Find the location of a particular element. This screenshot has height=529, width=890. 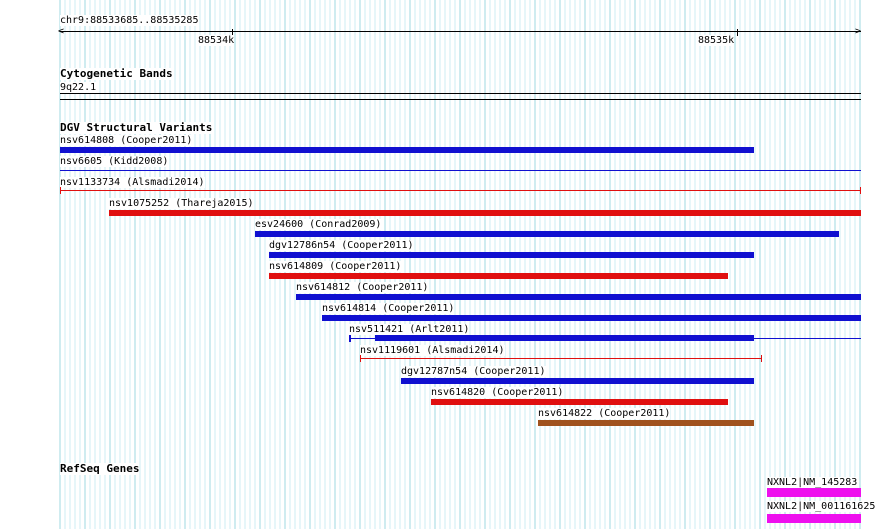

dgv-feature-label: dgv12787n54 (Cooper2011) is located at coordinates (473, 371).